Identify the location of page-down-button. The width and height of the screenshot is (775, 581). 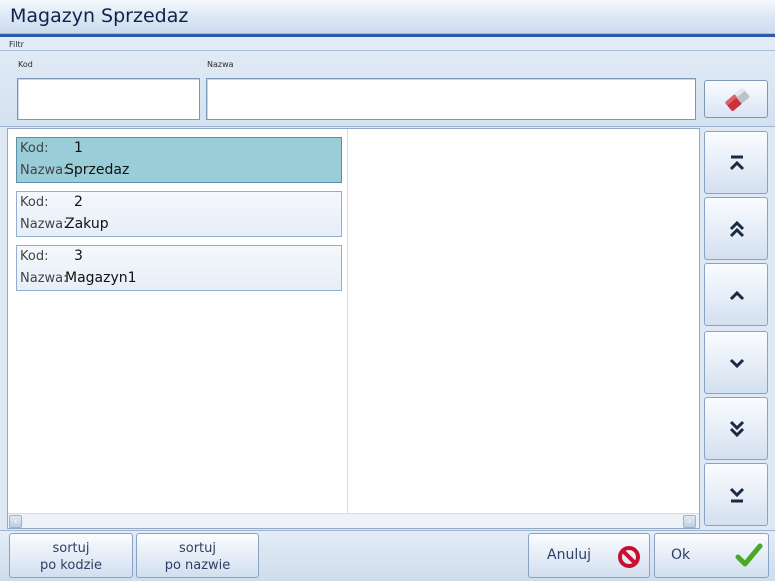
(736, 428).